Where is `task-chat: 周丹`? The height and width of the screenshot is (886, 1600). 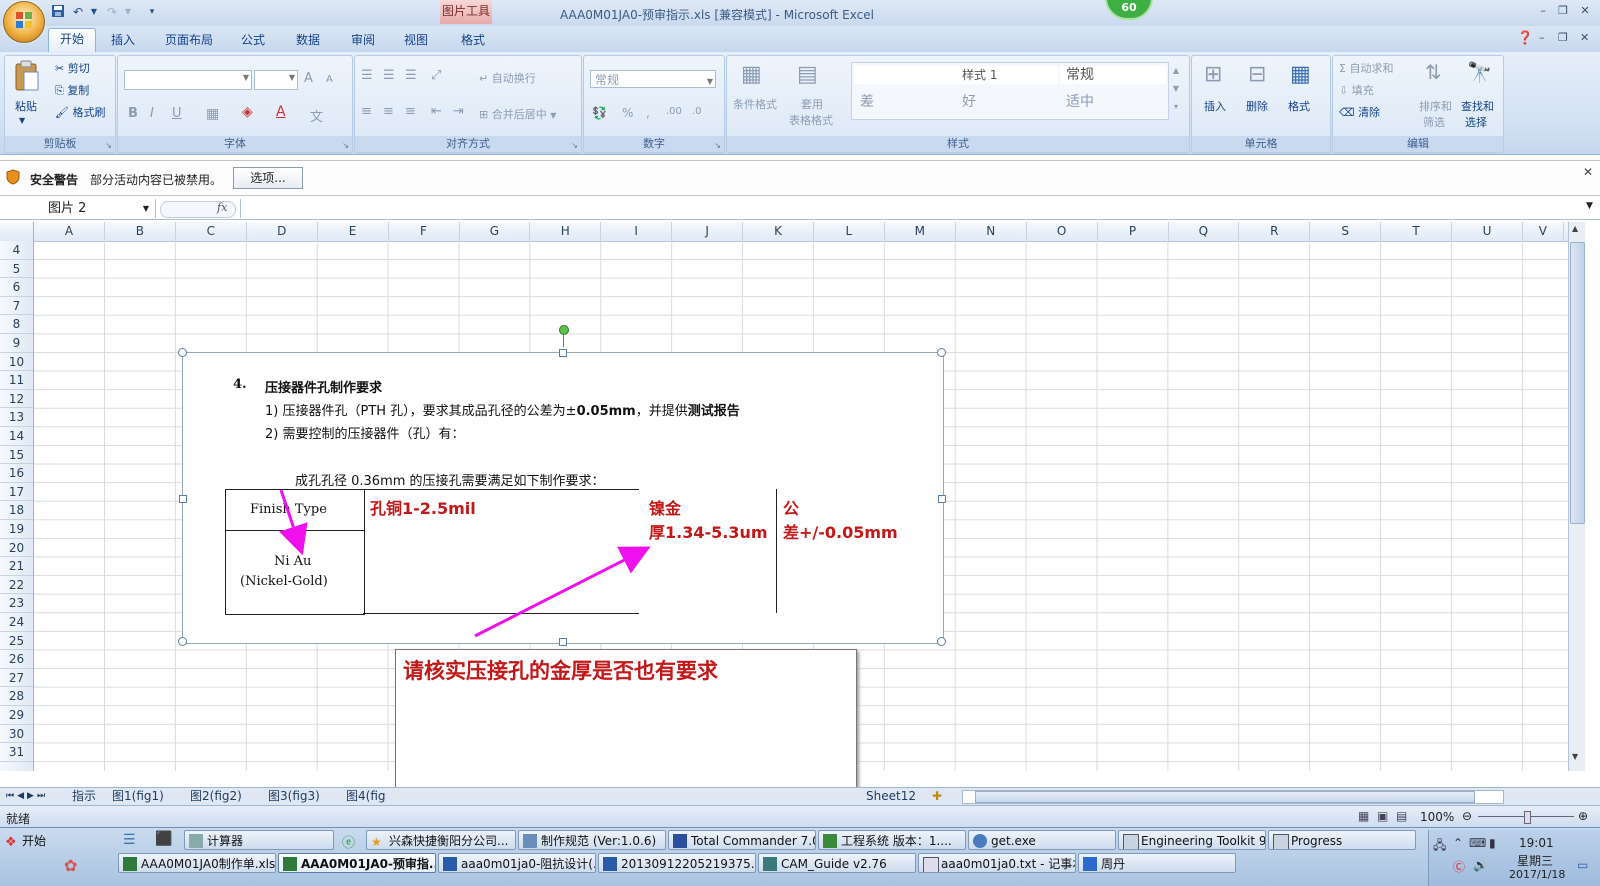 task-chat: 周丹 is located at coordinates (1157, 863).